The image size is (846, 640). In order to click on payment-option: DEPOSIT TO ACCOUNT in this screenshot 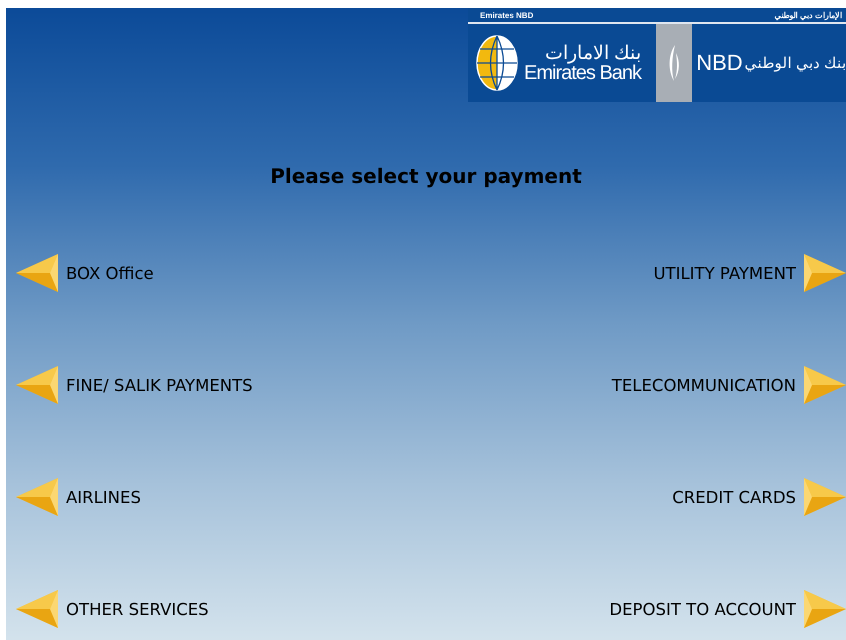, I will do `click(727, 609)`.